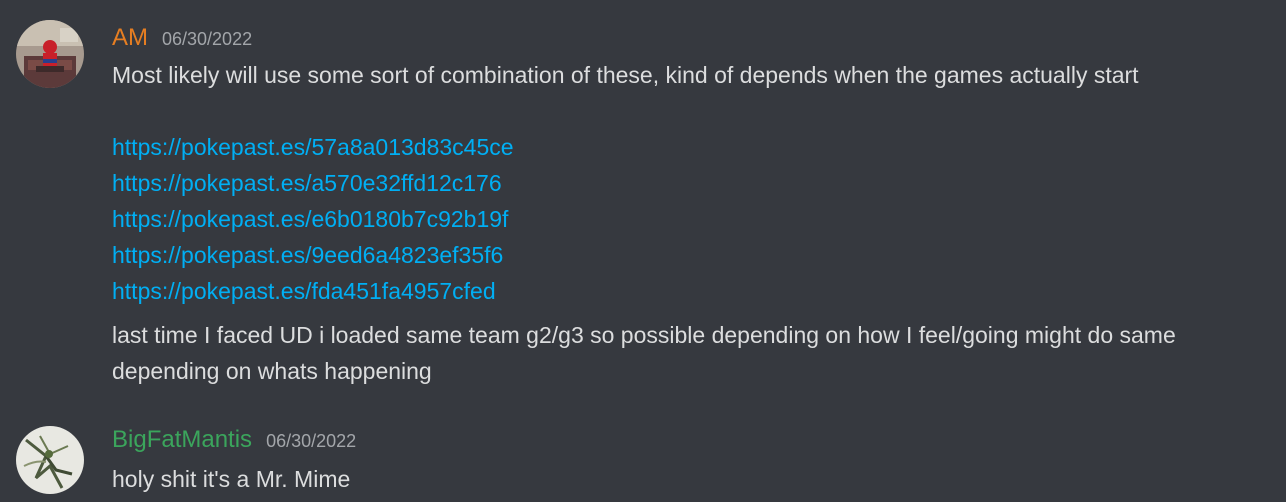 This screenshot has width=1286, height=502. Describe the element at coordinates (231, 479) in the screenshot. I see `message-text: holy shit it's a Mr. Mime` at that location.